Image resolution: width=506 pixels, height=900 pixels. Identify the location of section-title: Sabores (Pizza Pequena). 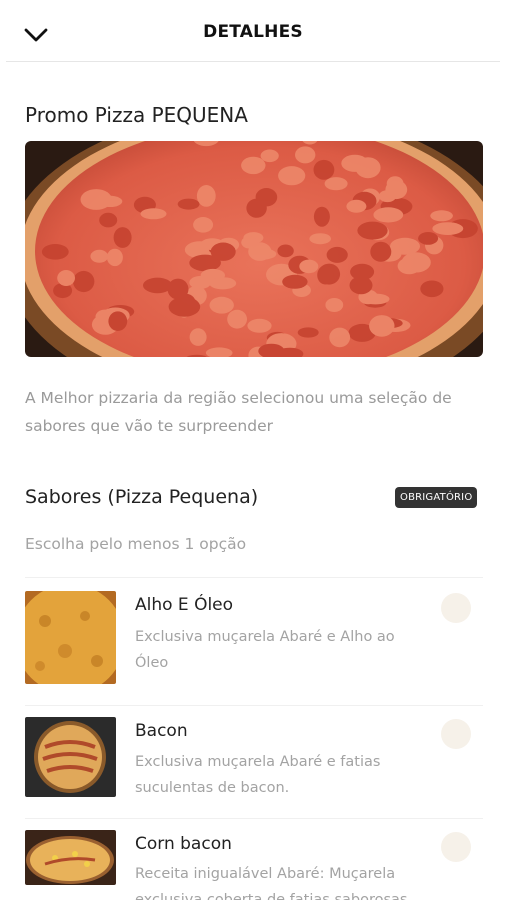
(142, 497).